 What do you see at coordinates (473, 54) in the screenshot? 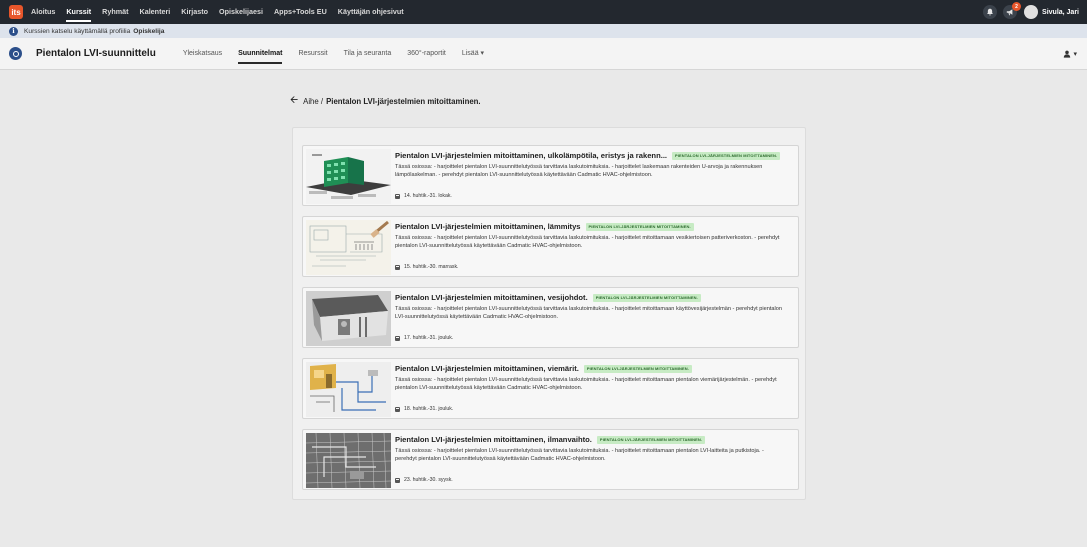
I see `tab-lisaa: Lisää ▾` at bounding box center [473, 54].